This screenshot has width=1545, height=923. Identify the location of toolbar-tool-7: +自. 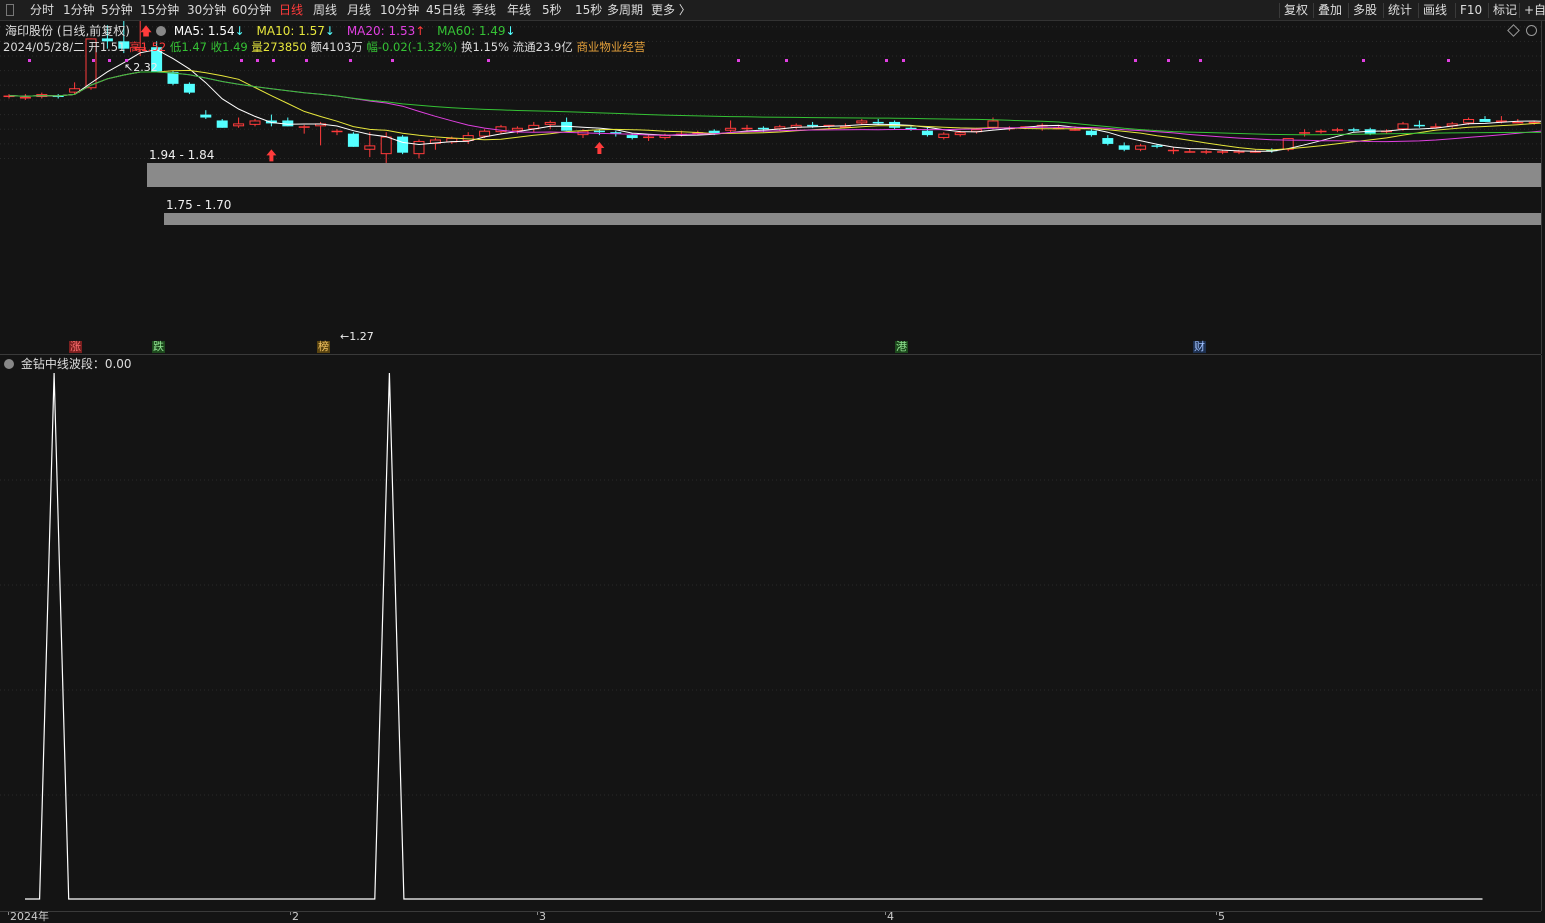
(1534, 10).